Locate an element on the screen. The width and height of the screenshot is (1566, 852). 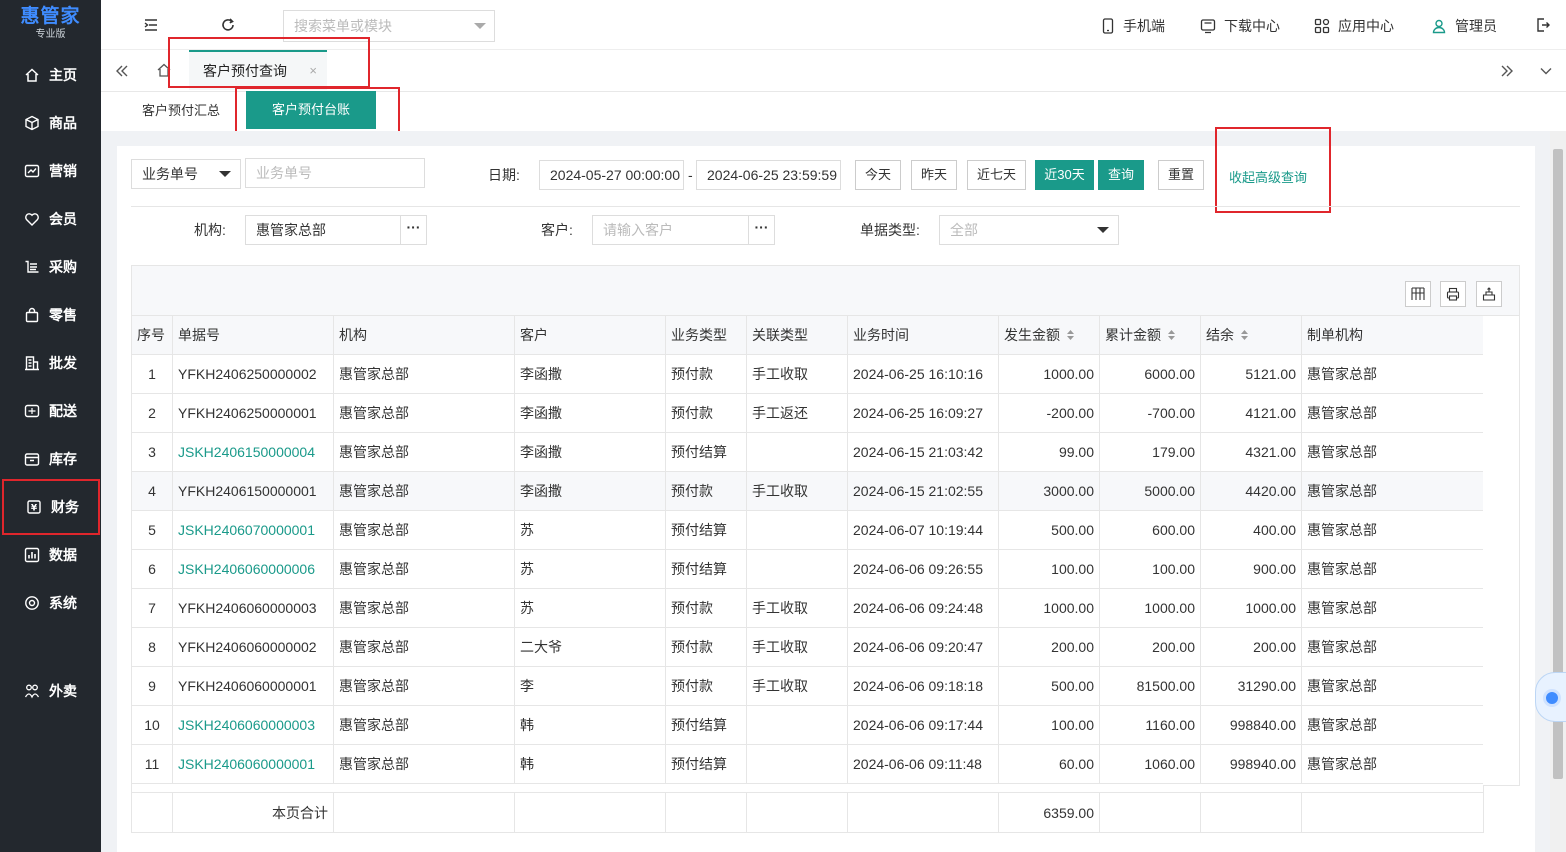
sidebar-item-retail: 零售 is located at coordinates (50, 315).